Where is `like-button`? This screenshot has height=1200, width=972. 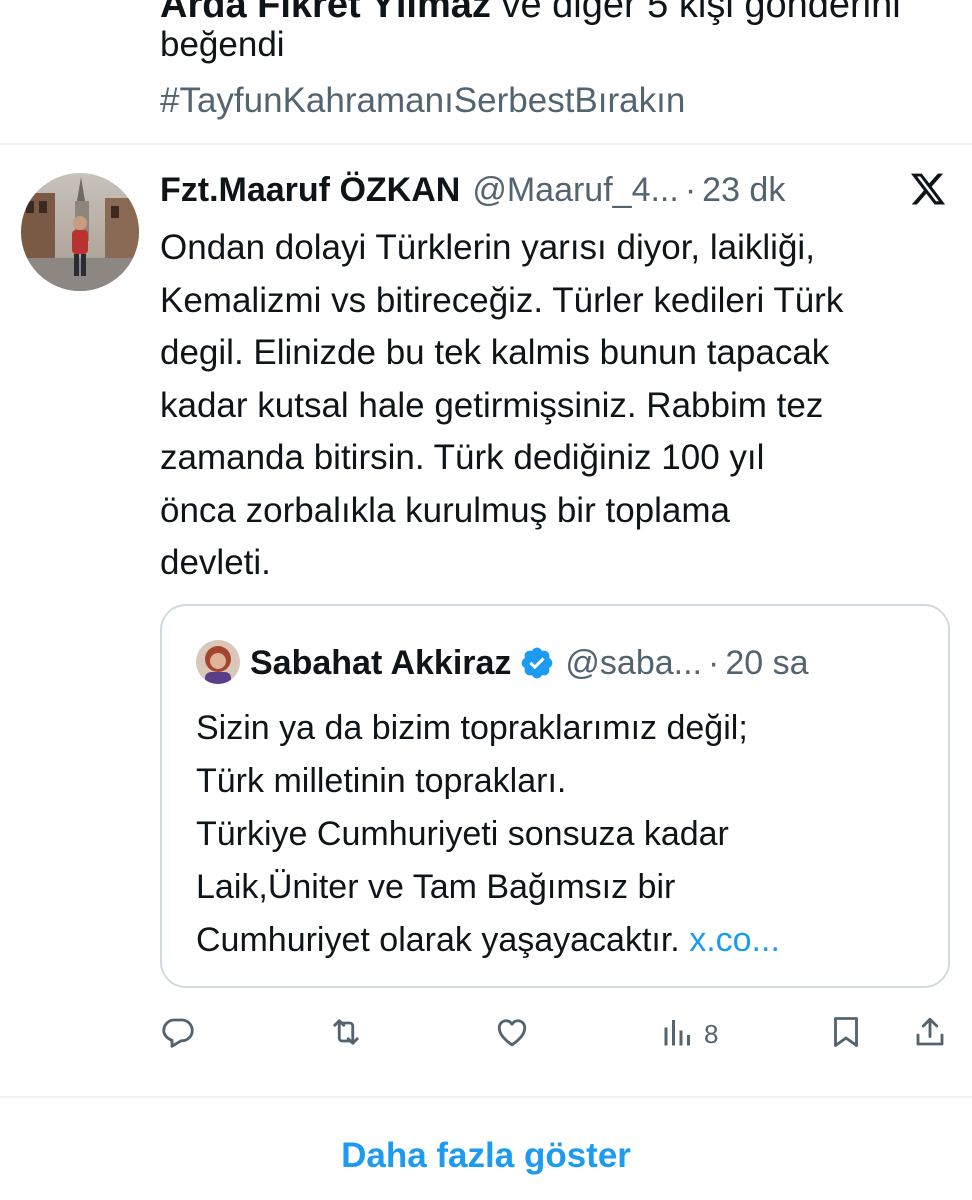
like-button is located at coordinates (512, 1034).